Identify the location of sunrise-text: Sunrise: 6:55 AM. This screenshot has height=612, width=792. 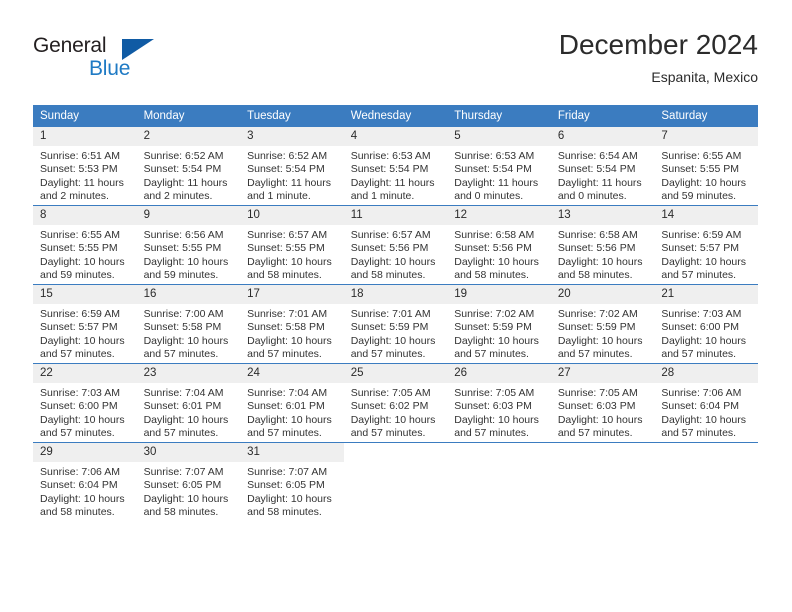
(80, 235).